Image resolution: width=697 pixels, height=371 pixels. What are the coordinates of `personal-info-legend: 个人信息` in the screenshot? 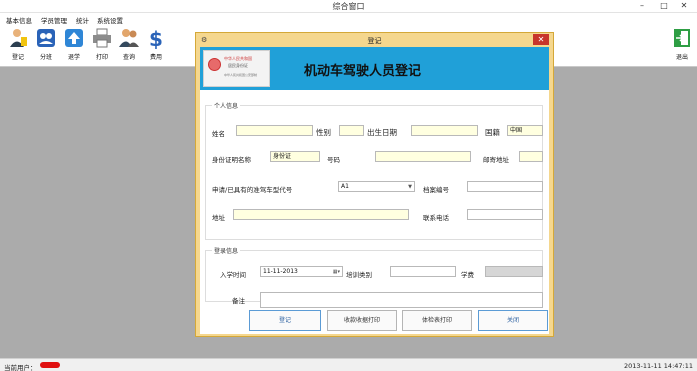 It's located at (226, 105).